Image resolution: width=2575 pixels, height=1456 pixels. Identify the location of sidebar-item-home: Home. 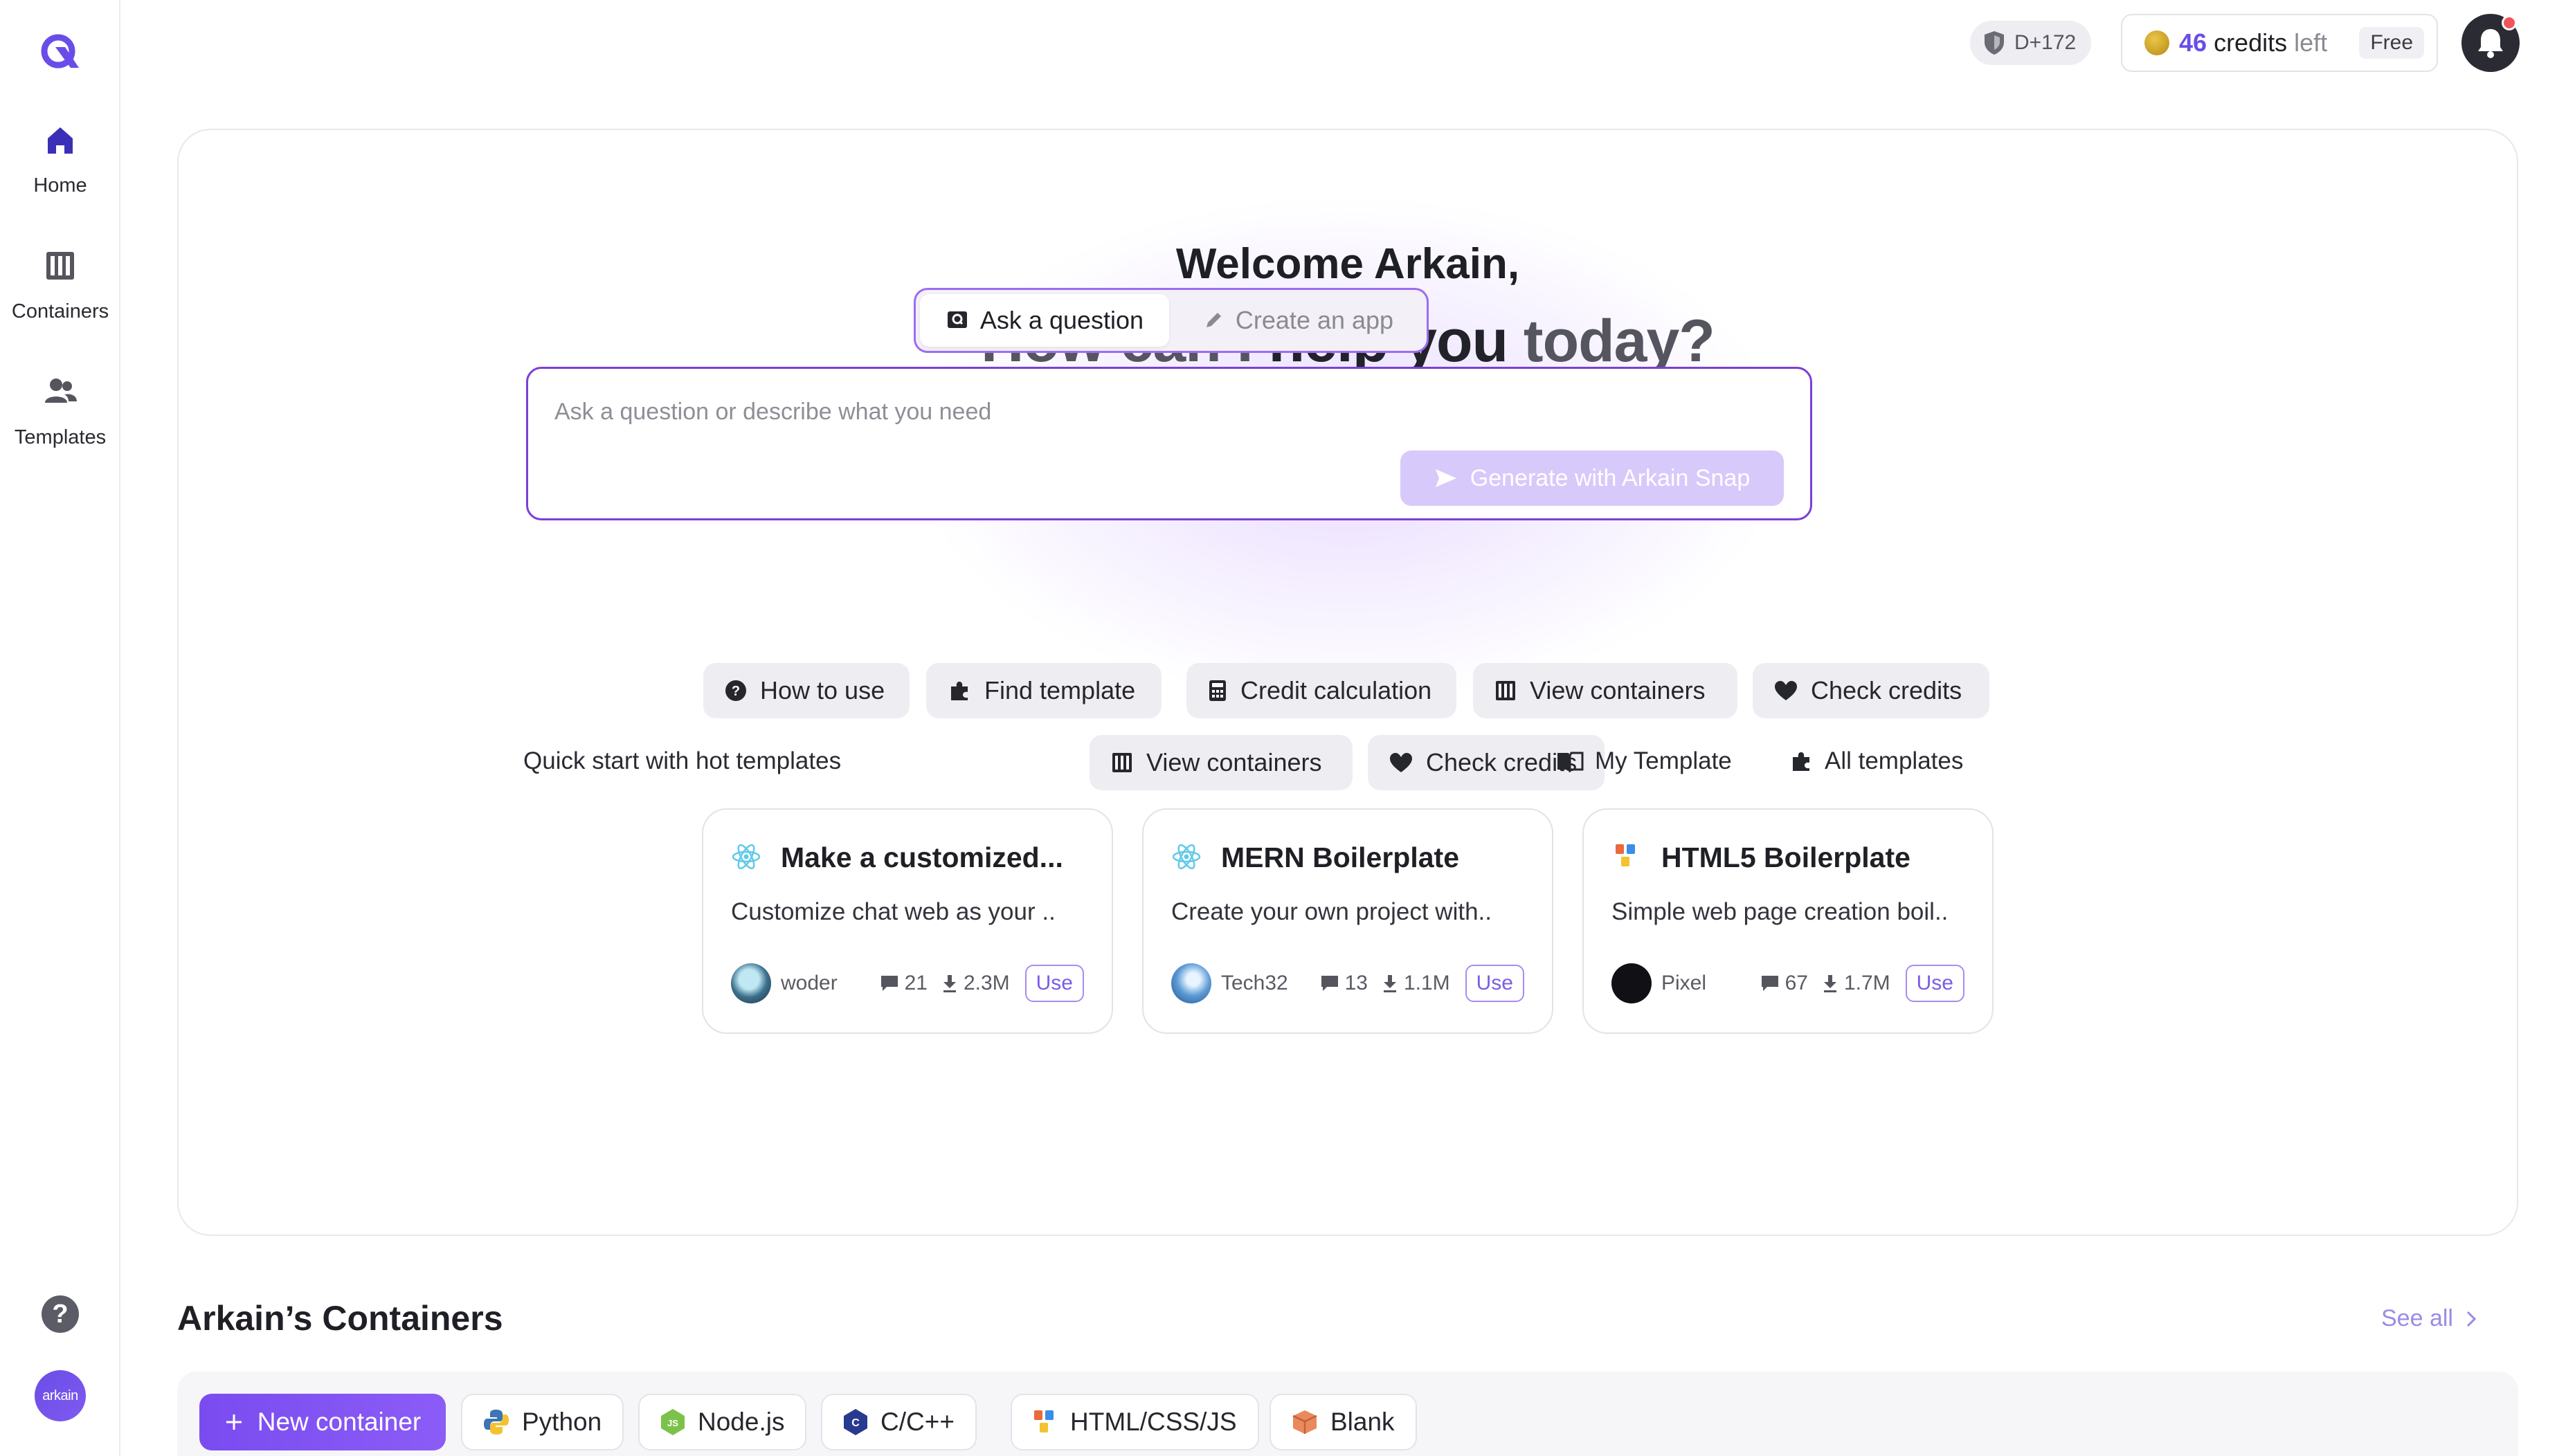
(60, 158).